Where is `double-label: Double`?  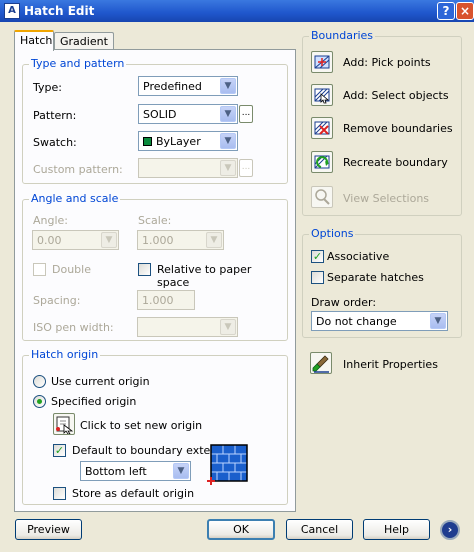 double-label: Double is located at coordinates (71, 269).